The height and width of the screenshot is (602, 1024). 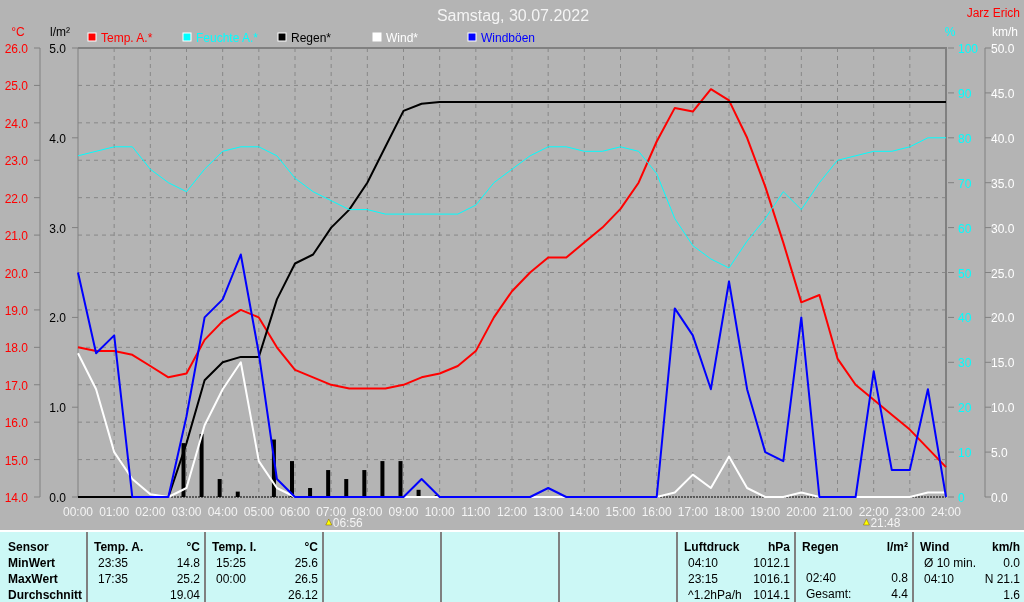 I want to click on axis-label: 1.0, so click(x=57, y=408).